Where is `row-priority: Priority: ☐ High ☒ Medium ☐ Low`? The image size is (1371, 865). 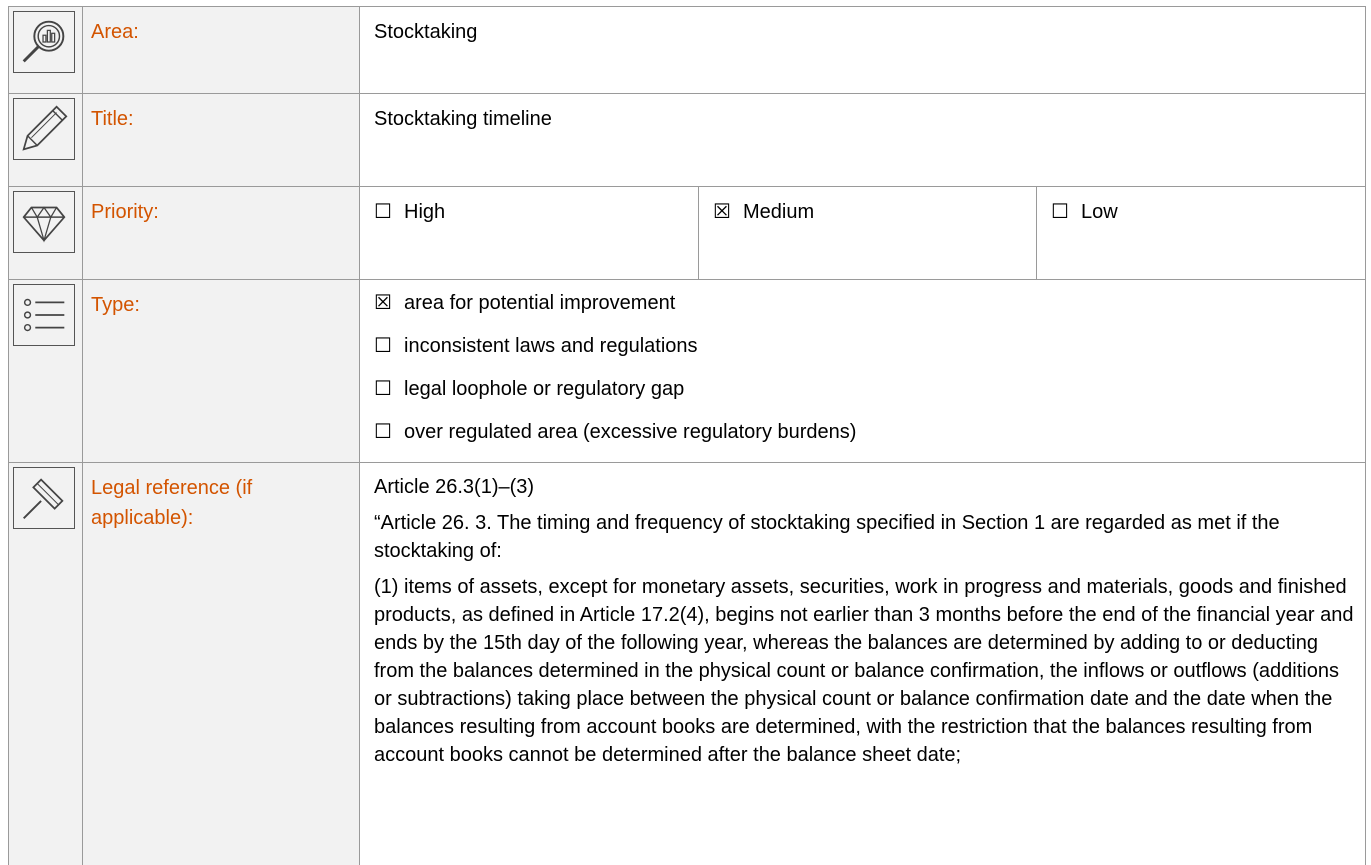
row-priority: Priority: ☐ High ☒ Medium ☐ Low is located at coordinates (687, 232).